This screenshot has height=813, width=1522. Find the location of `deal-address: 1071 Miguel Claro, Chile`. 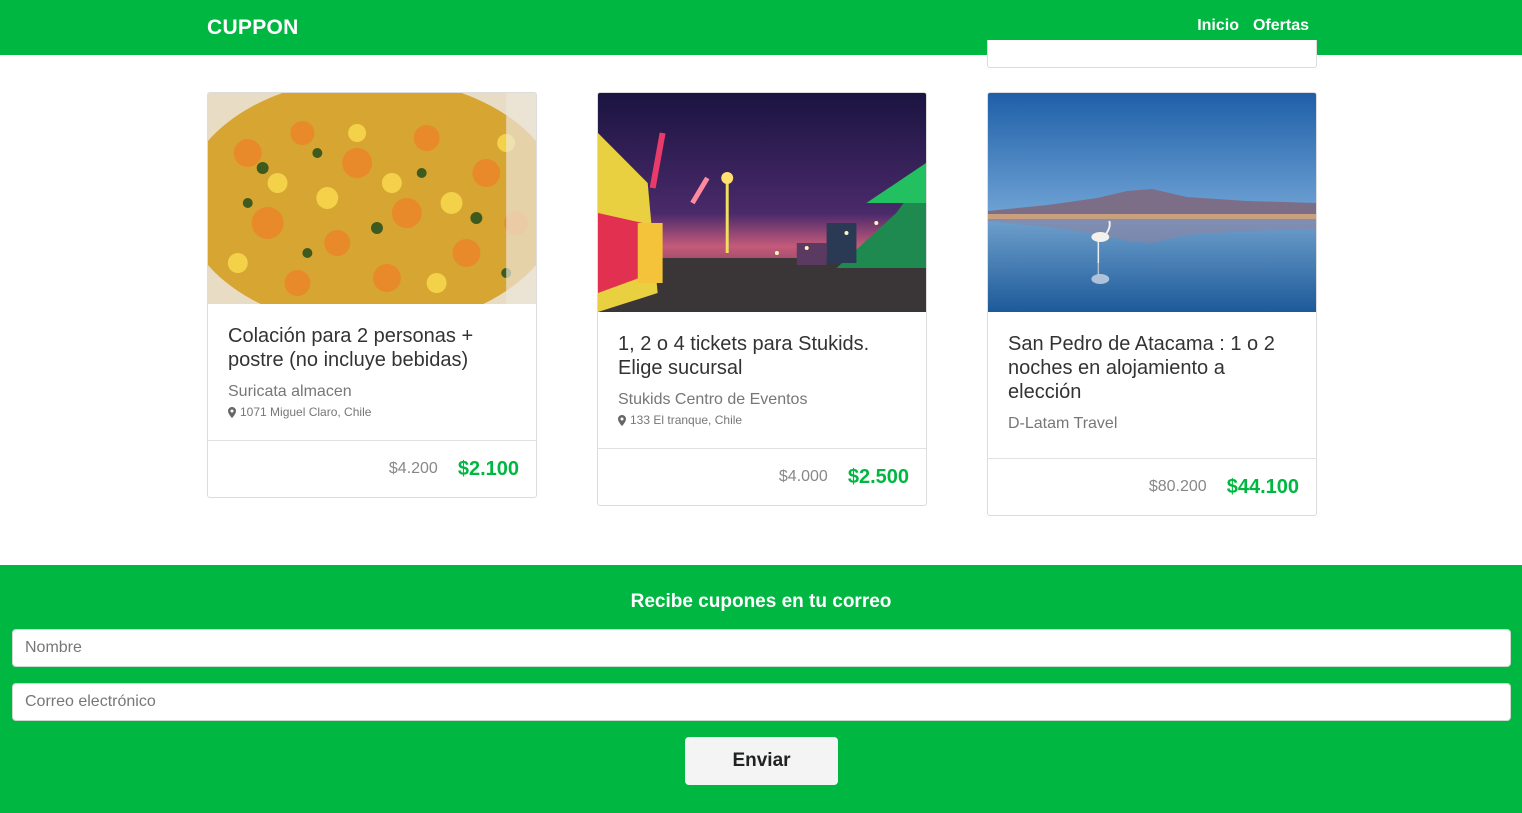

deal-address: 1071 Miguel Claro, Chile is located at coordinates (372, 412).